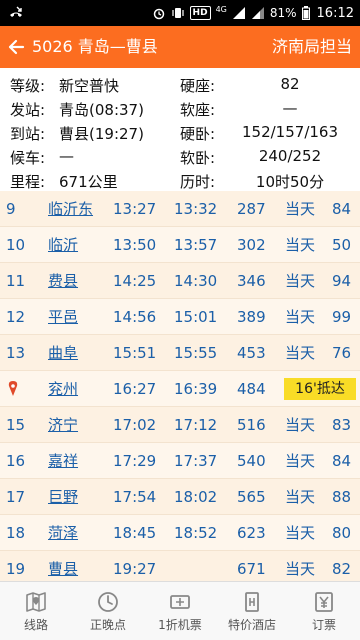 The image size is (360, 640). Describe the element at coordinates (63, 425) in the screenshot. I see `station-link: 济宁` at that location.